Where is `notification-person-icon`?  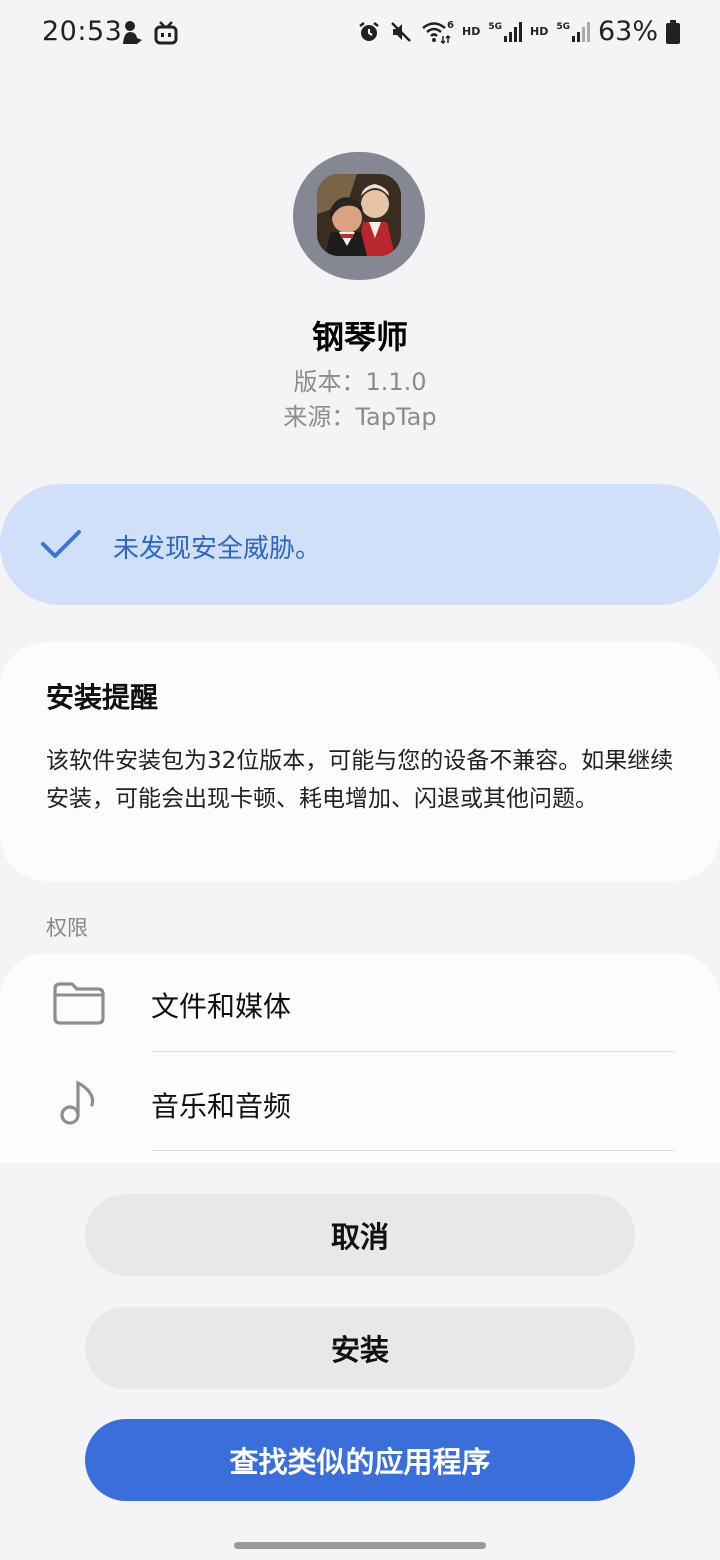 notification-person-icon is located at coordinates (132, 32).